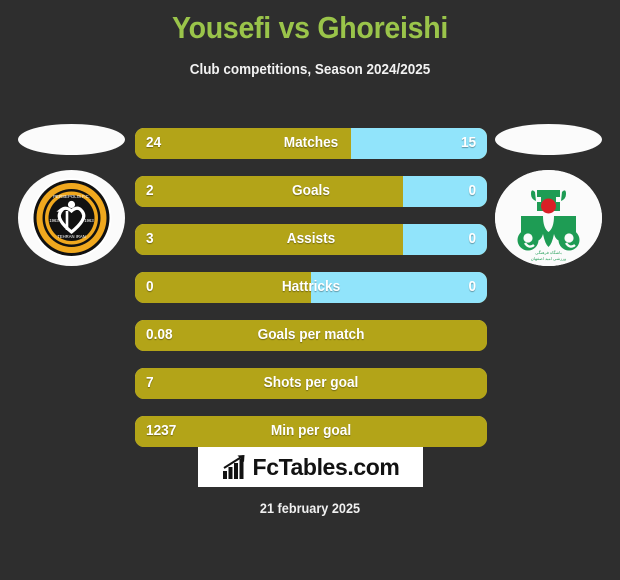 This screenshot has width=620, height=580. I want to click on stat-bar-row: 0.08 Goals per match, so click(311, 335).